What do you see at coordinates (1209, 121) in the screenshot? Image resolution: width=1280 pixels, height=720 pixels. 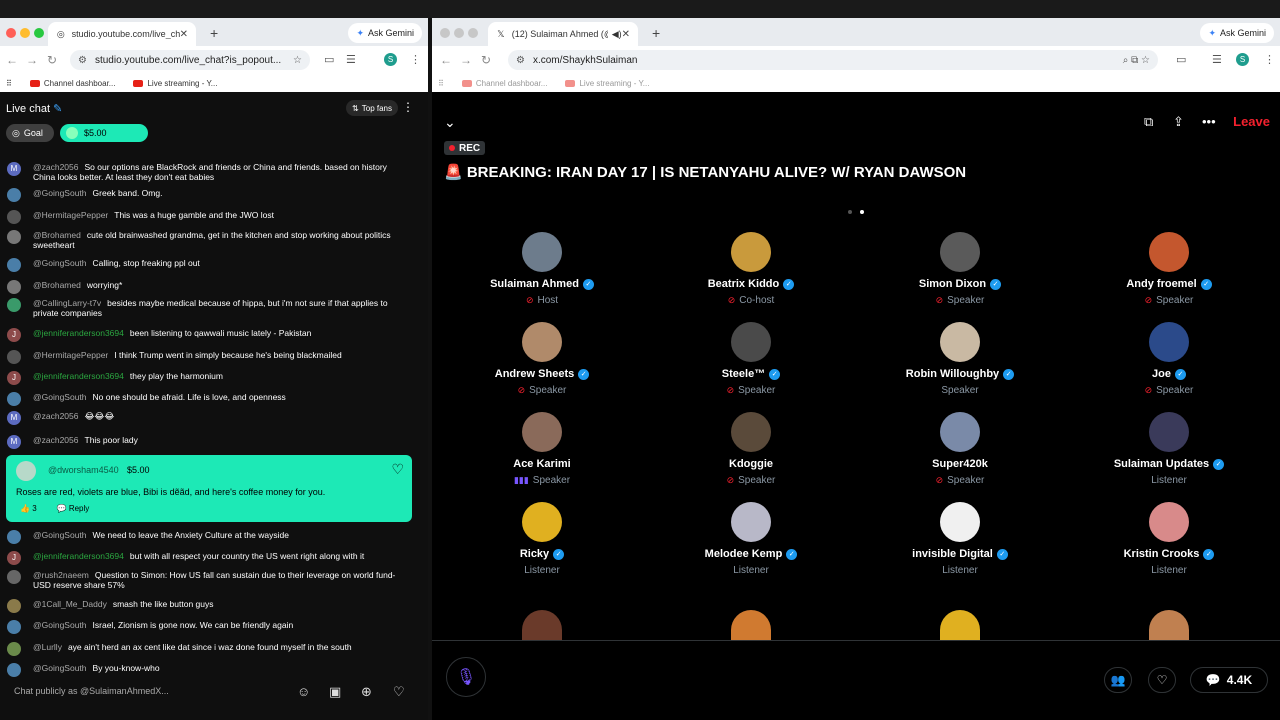 I see `more-icon: •••` at bounding box center [1209, 121].